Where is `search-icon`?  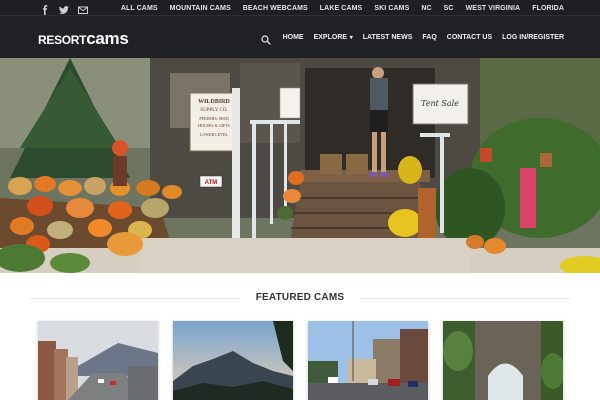 search-icon is located at coordinates (265, 38).